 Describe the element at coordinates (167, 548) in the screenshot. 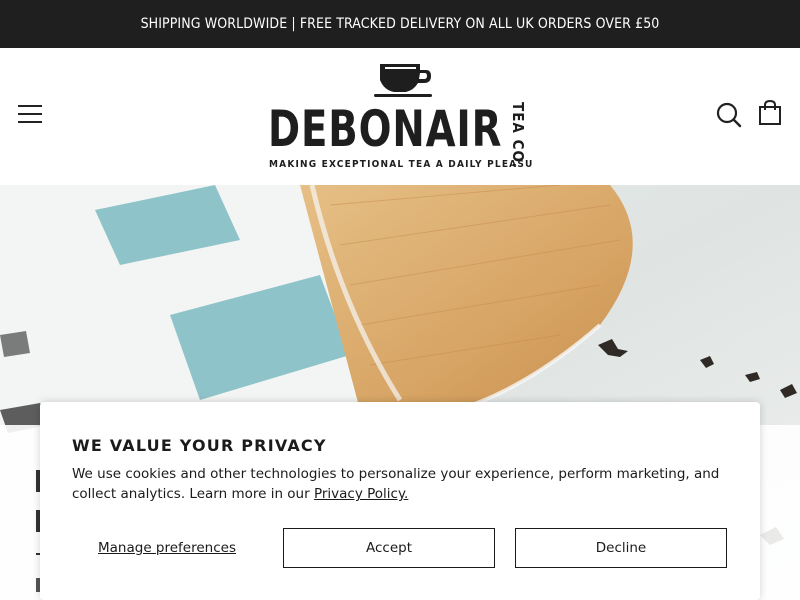

I see `manage-preferences-link: Manage preferences` at that location.